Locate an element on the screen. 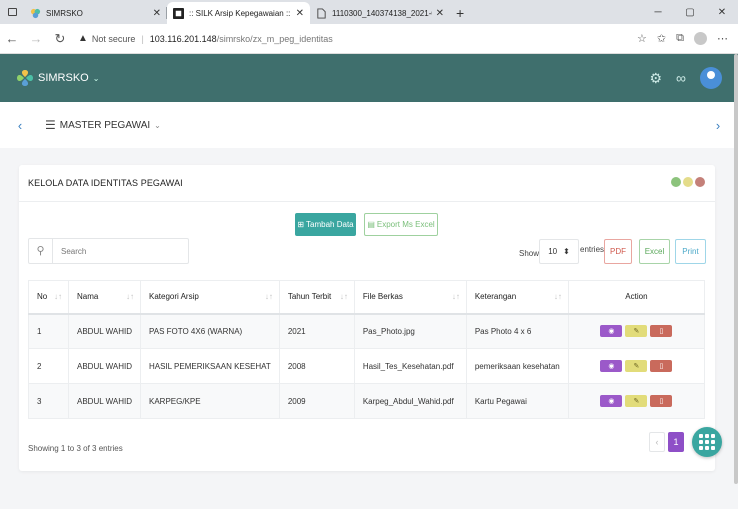  breadcrumb: MASTER PEGAWAI is located at coordinates (105, 125).